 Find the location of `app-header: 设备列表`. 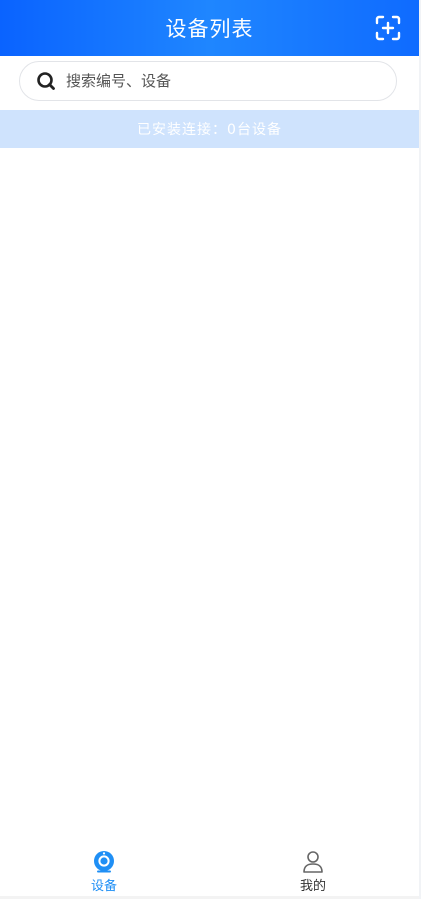

app-header: 设备列表 is located at coordinates (209, 28).